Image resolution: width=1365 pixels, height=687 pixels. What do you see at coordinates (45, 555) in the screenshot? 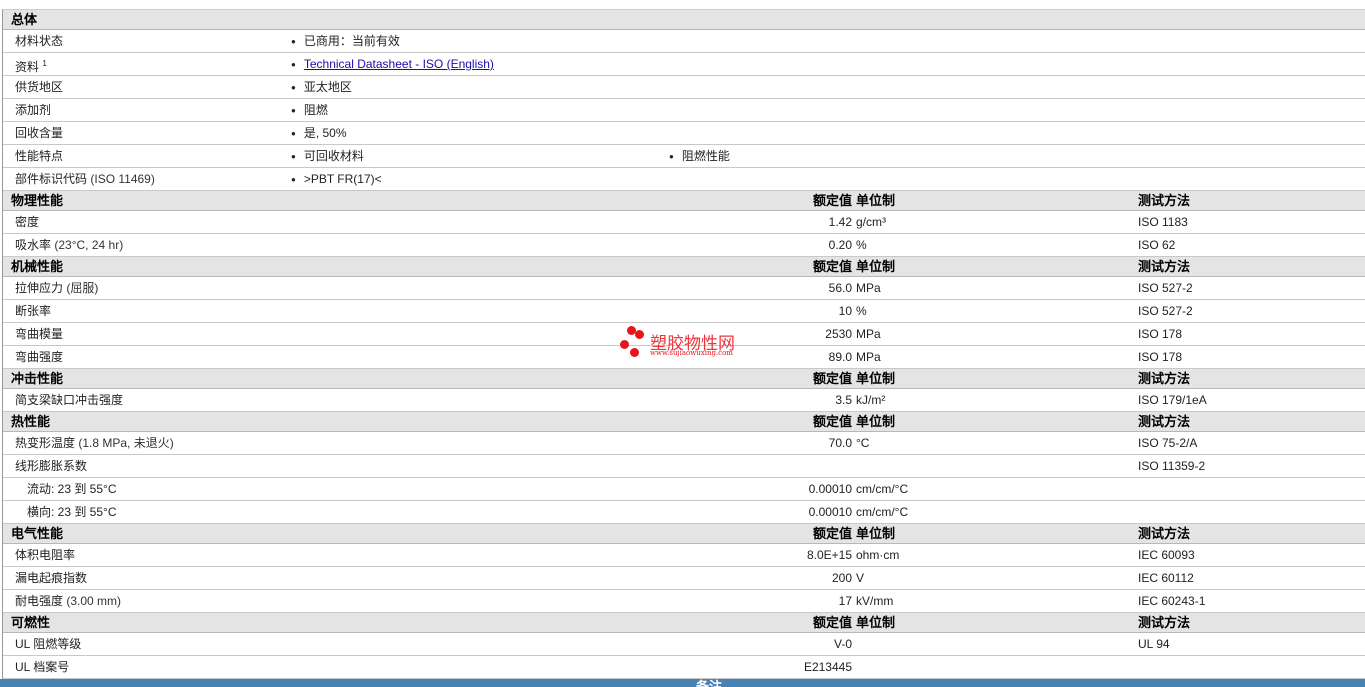
I see `property-label: 体积电阻率` at bounding box center [45, 555].